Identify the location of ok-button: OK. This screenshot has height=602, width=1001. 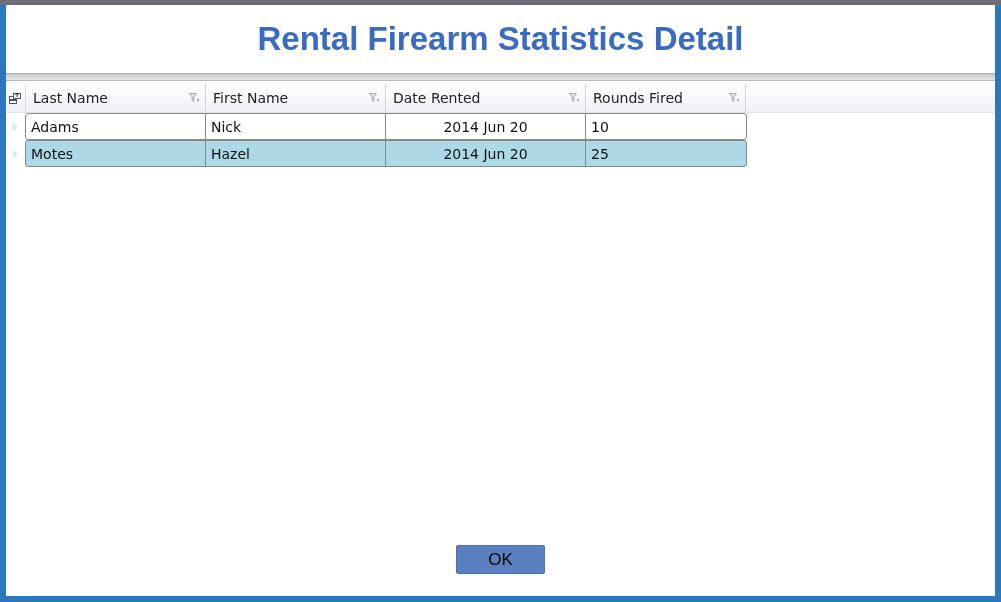
(500, 559).